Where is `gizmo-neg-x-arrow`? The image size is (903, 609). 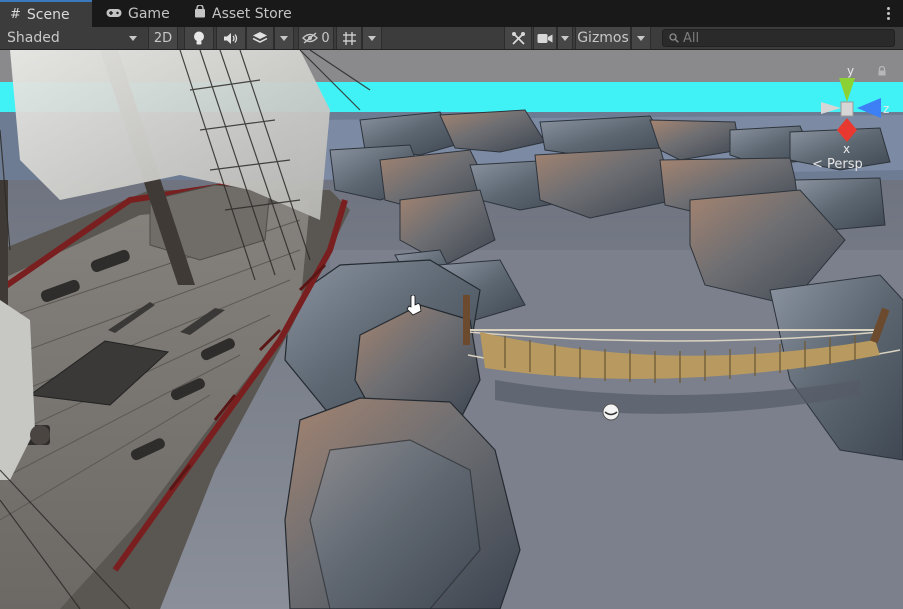
gizmo-neg-x-arrow is located at coordinates (831, 108).